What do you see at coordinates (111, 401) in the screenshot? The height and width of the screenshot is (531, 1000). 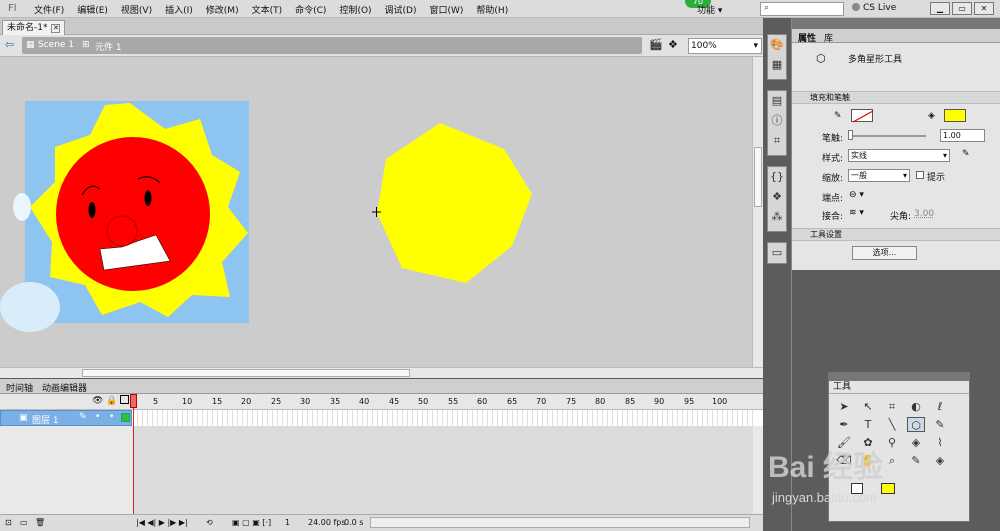 I see `lock-icon: 🔒` at bounding box center [111, 401].